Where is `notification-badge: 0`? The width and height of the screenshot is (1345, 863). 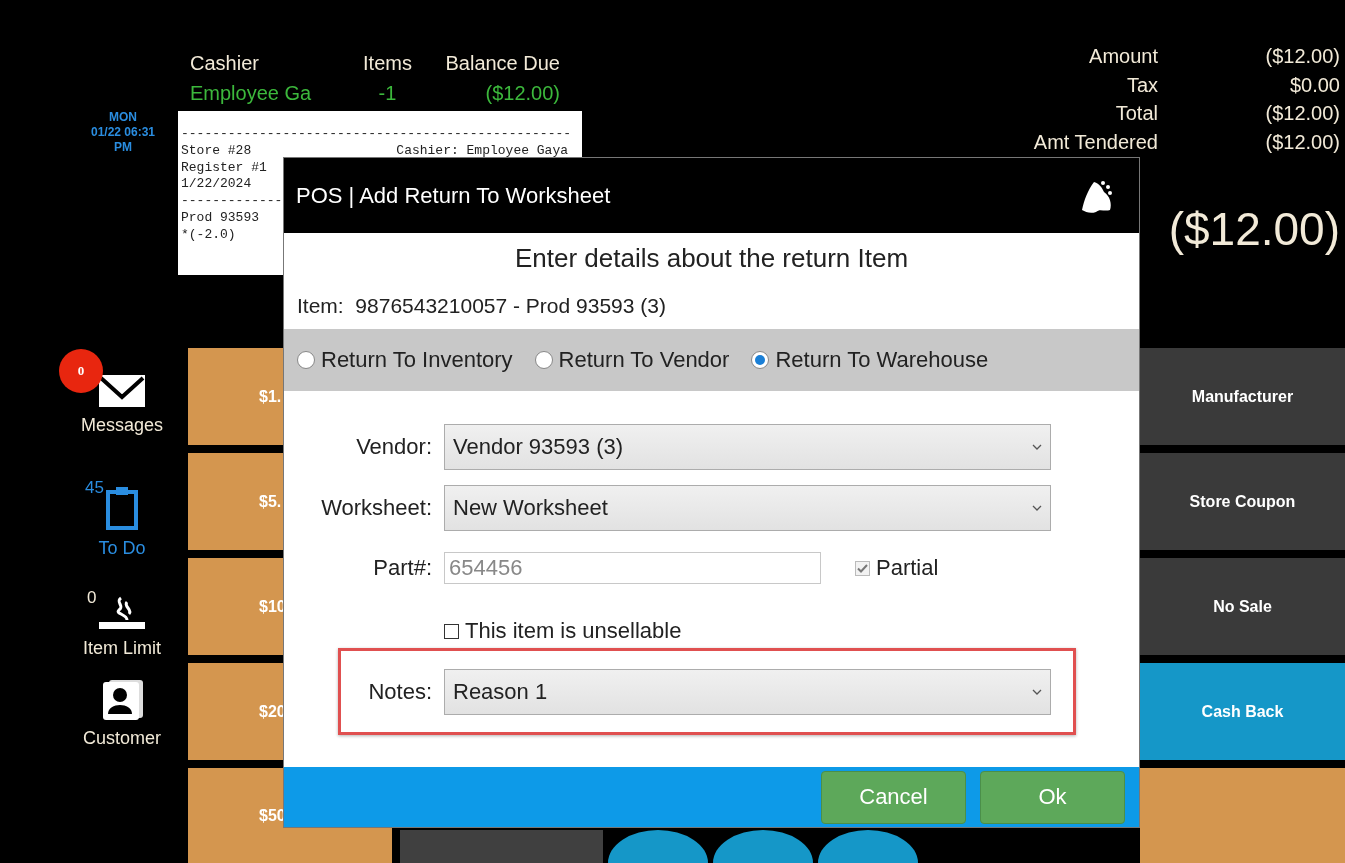 notification-badge: 0 is located at coordinates (81, 371).